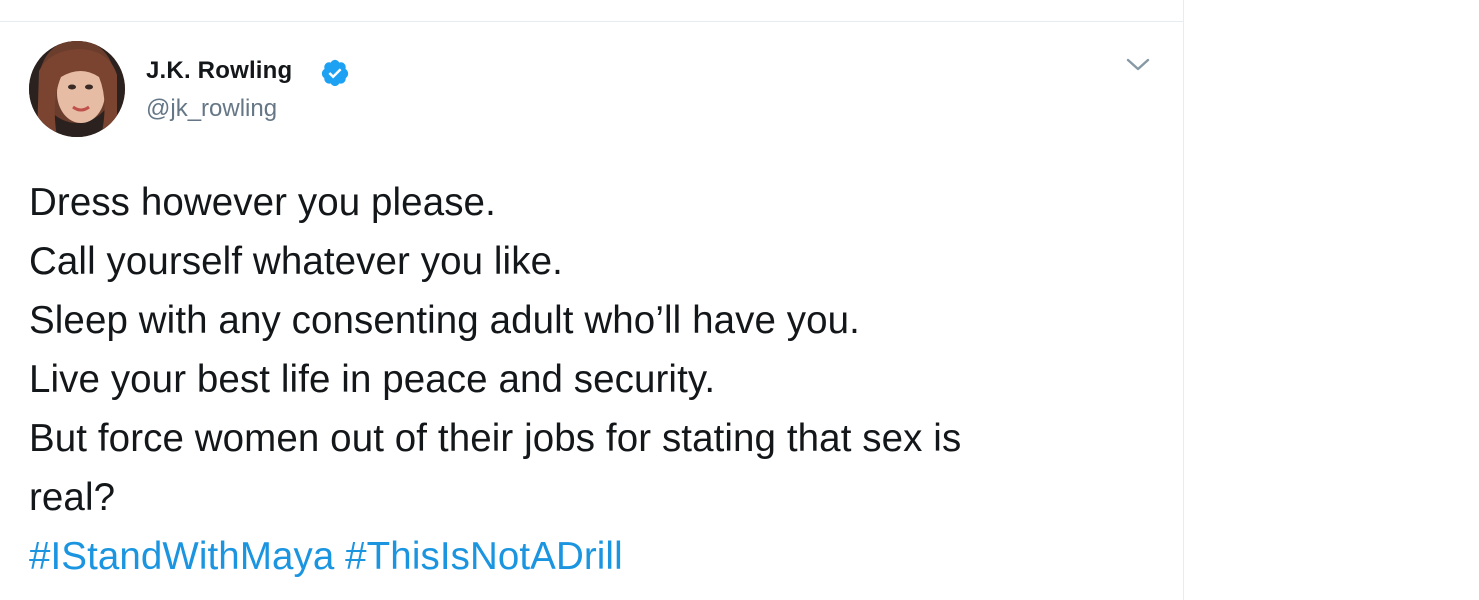 The width and height of the screenshot is (1479, 600). Describe the element at coordinates (1138, 65) in the screenshot. I see `chevron-down-icon` at that location.